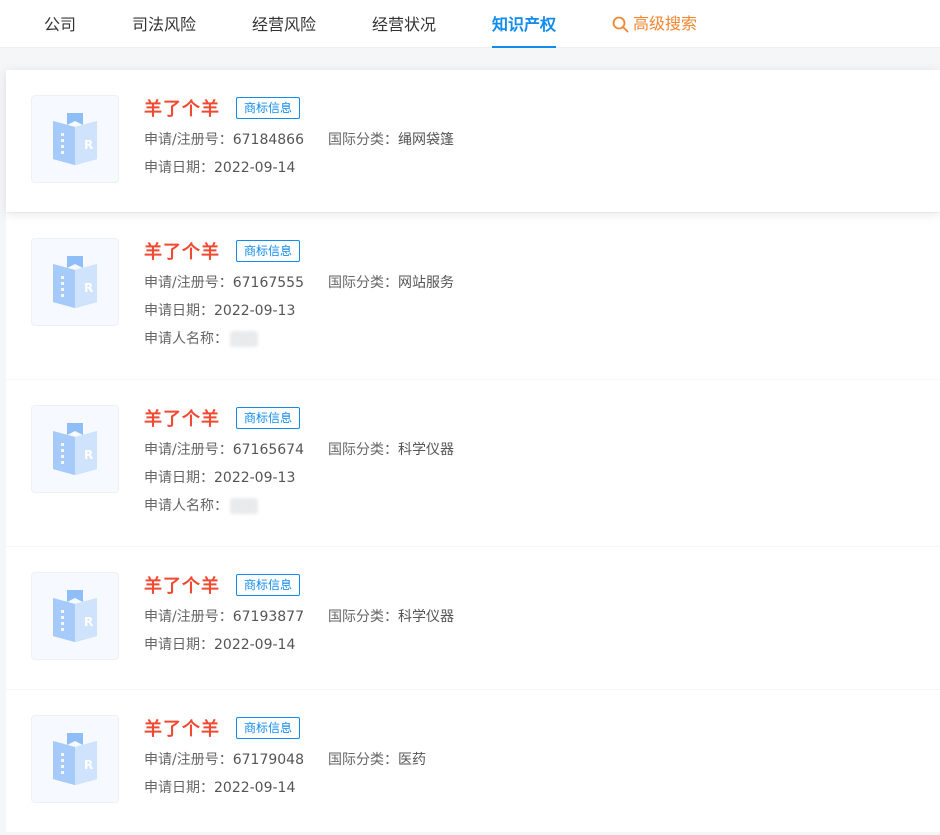  I want to click on reg-no-value: 67165674, so click(268, 450).